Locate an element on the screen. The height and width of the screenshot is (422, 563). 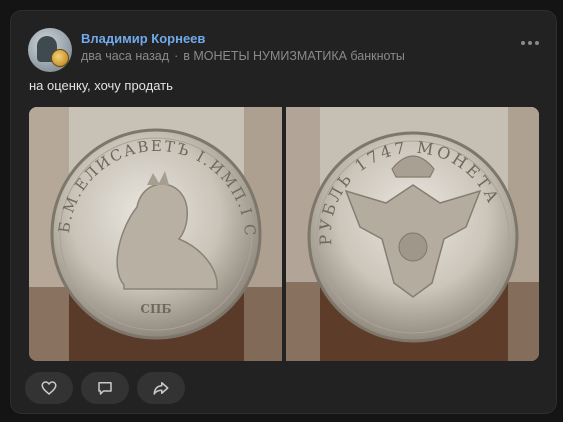
share-icon is located at coordinates (161, 388).